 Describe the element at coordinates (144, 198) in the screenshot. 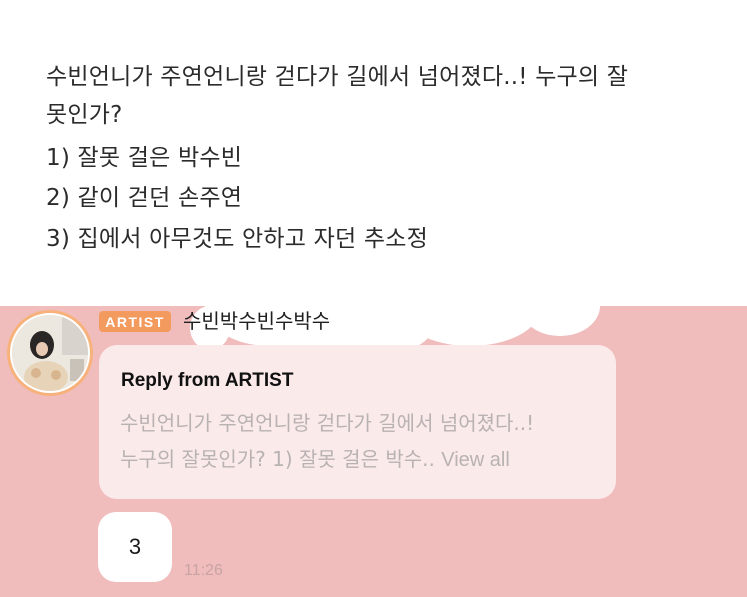

I see `post-option-2: 2) 같이 걷던 손주연` at that location.